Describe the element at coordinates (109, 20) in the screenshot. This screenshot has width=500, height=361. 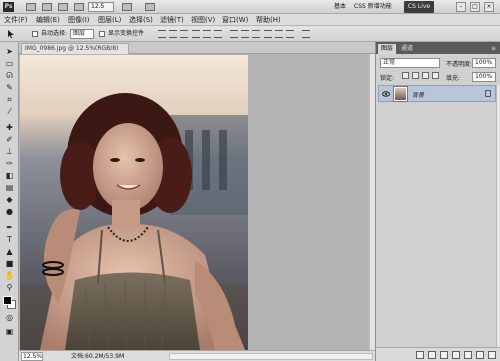
I see `menu-layer: 图层(L)` at that location.